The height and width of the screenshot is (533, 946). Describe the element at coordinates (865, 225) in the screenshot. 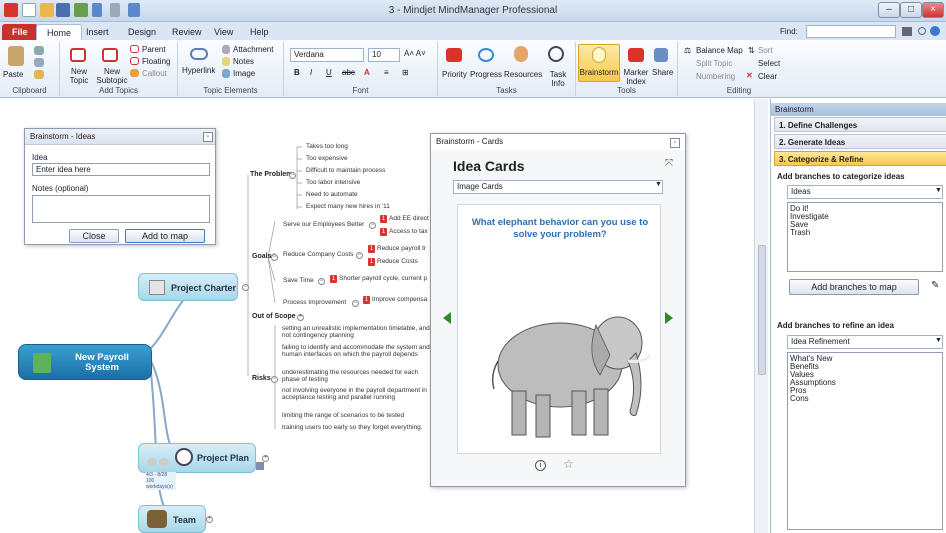

I see `list-item: Save` at that location.